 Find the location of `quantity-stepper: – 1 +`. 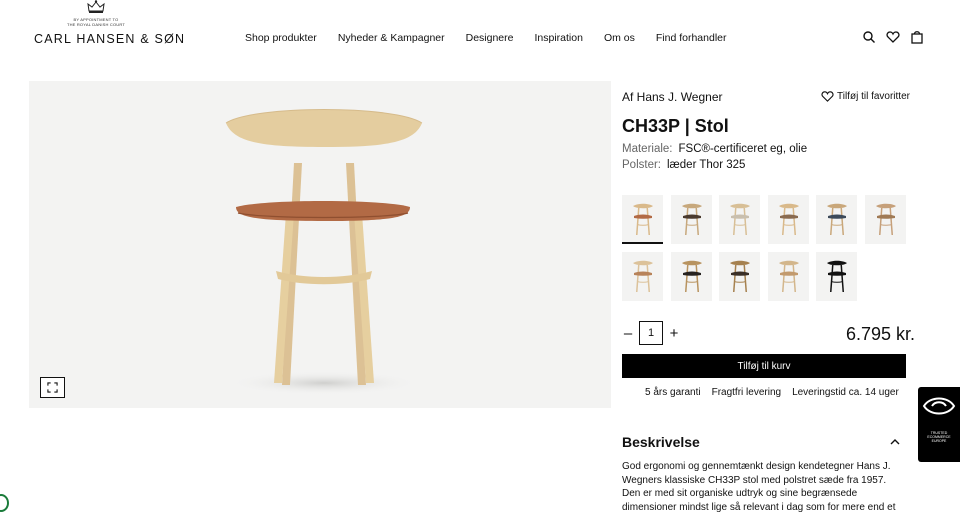

quantity-stepper: – 1 + is located at coordinates (651, 333).